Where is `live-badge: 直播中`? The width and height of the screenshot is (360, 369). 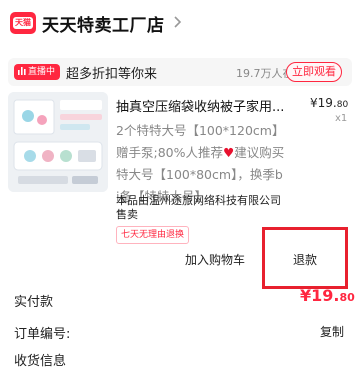 live-badge: 直播中 is located at coordinates (37, 72).